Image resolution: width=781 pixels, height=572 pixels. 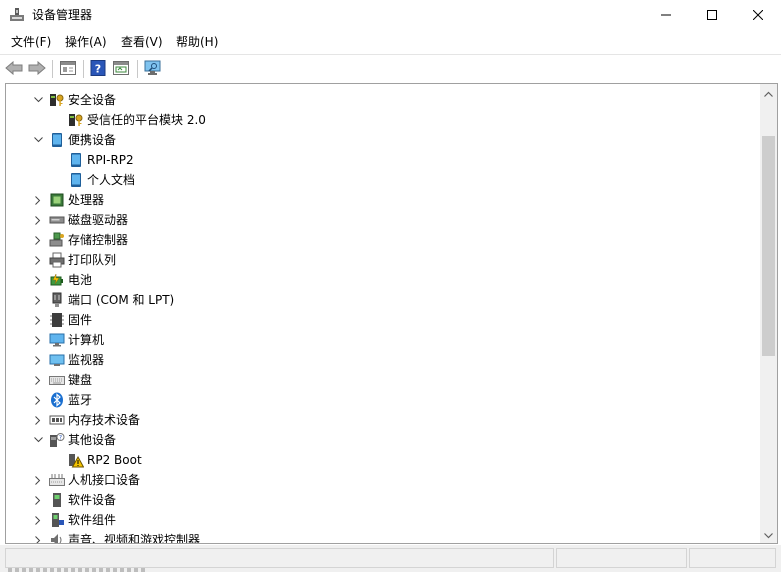 What do you see at coordinates (621, 558) in the screenshot?
I see `status-pane-secondary` at bounding box center [621, 558].